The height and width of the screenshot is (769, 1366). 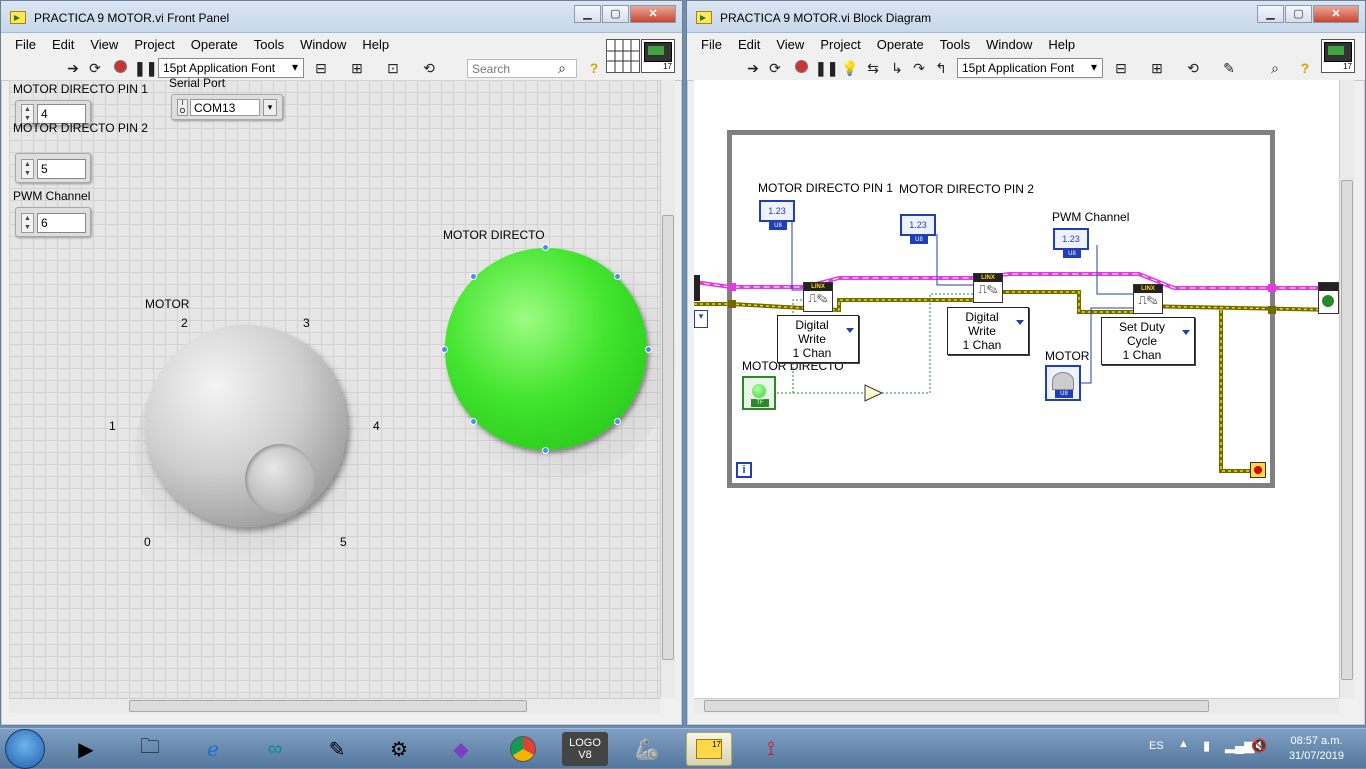 What do you see at coordinates (1229, 68) in the screenshot?
I see `clean-up-diagram-icon: ✎` at bounding box center [1229, 68].